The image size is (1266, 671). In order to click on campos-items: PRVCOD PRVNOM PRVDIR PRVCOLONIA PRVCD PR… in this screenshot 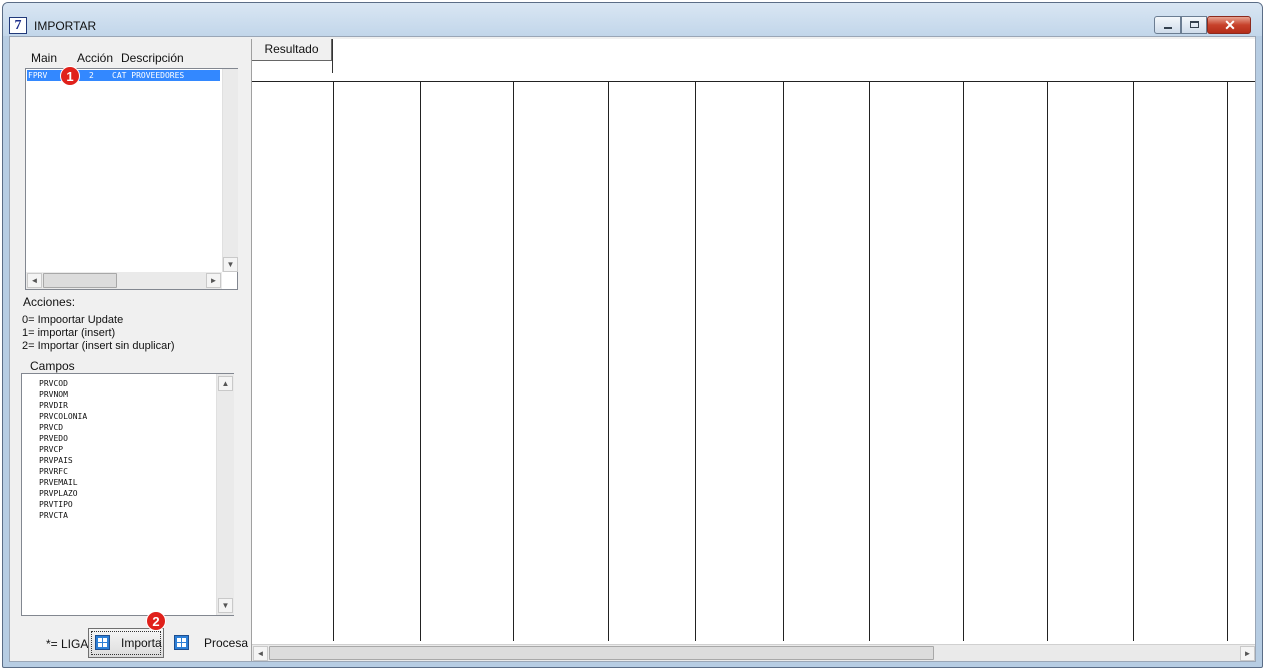, I will do `click(63, 449)`.